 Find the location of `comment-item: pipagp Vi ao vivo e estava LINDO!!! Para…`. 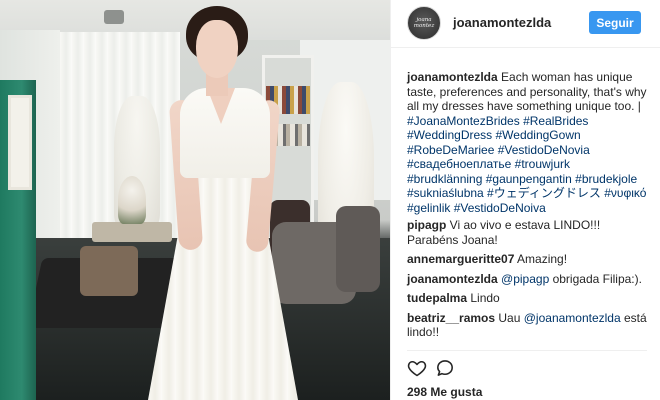

comment-item: pipagp Vi ao vivo e estava LINDO!!! Para… is located at coordinates (527, 232).